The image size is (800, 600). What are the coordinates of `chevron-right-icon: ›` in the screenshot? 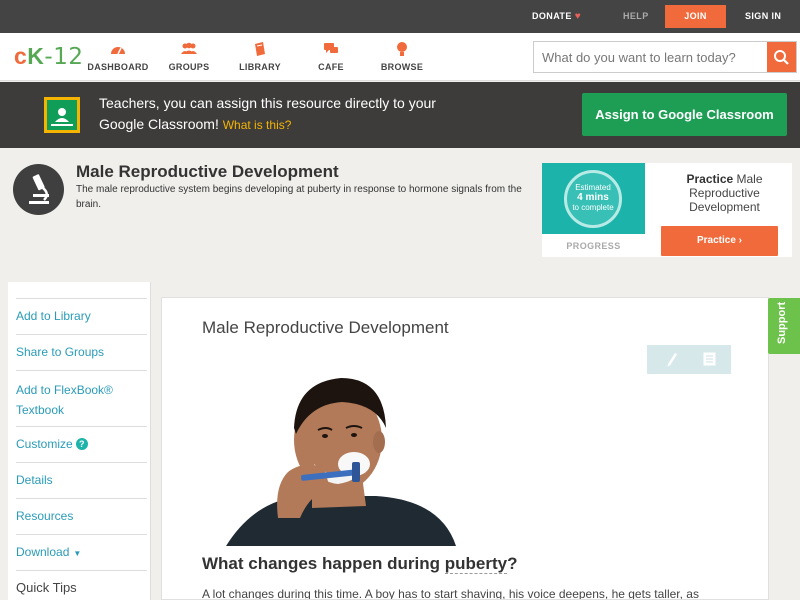 It's located at (740, 240).